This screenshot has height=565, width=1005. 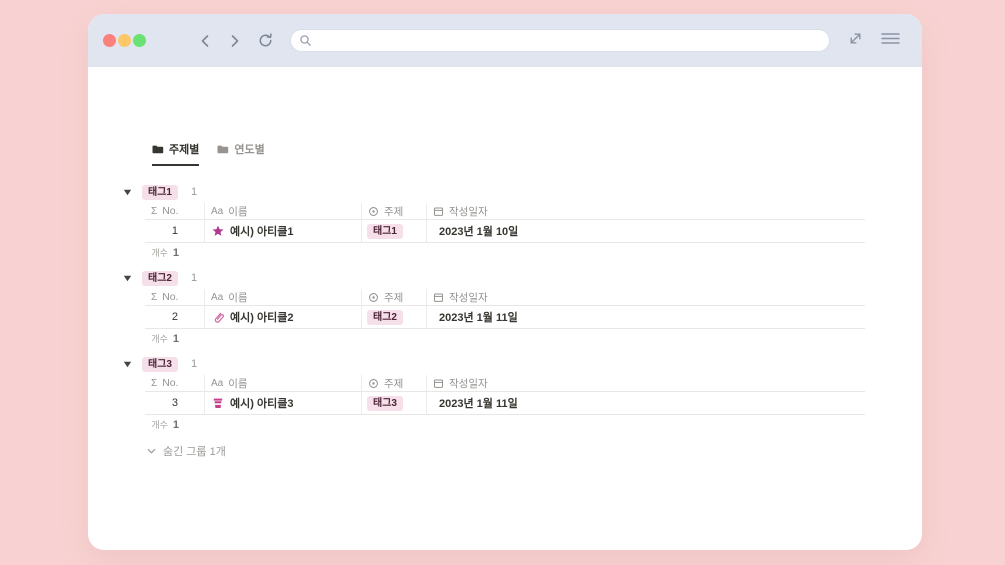 What do you see at coordinates (505, 451) in the screenshot?
I see `hidden-groups-toggle: 숨긴 그룹 1개` at bounding box center [505, 451].